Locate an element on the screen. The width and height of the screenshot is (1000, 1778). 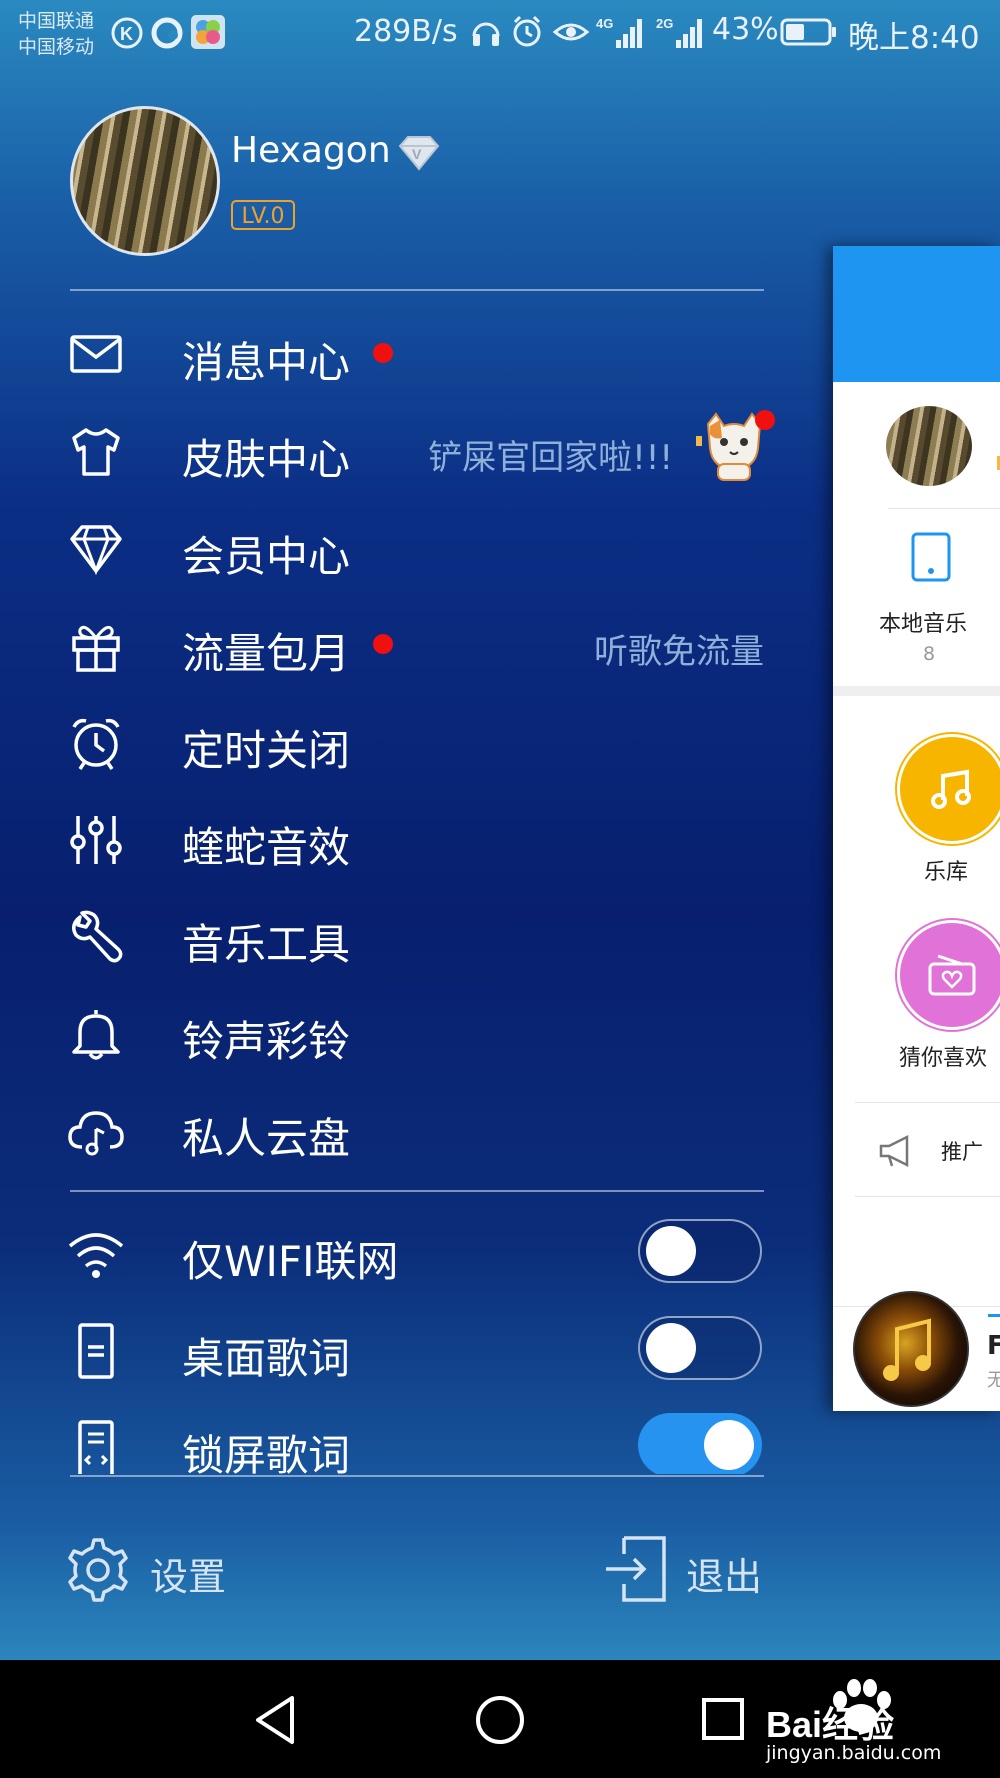
skin-promo-hint: 铲屎官回家啦!!! is located at coordinates (550, 454).